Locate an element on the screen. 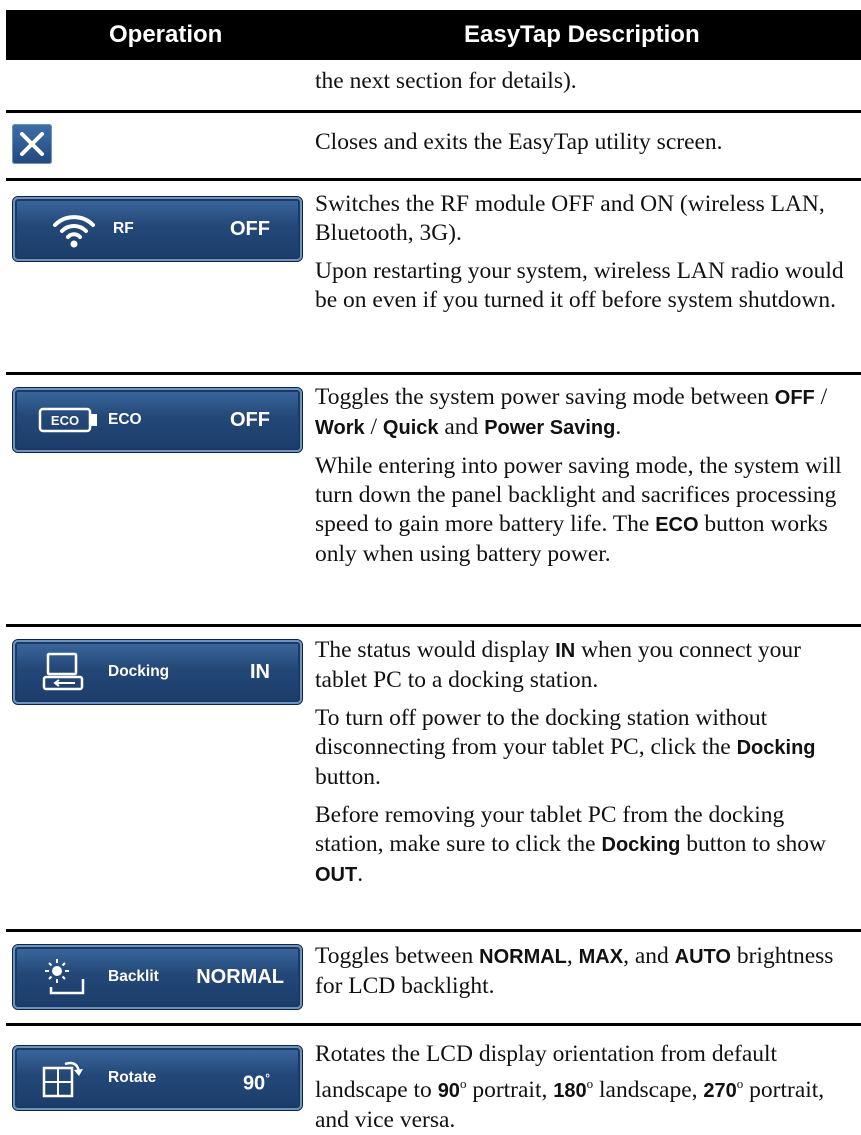 This screenshot has height=1135, width=861. backlit-button: Backlit NORMAL is located at coordinates (157, 977).